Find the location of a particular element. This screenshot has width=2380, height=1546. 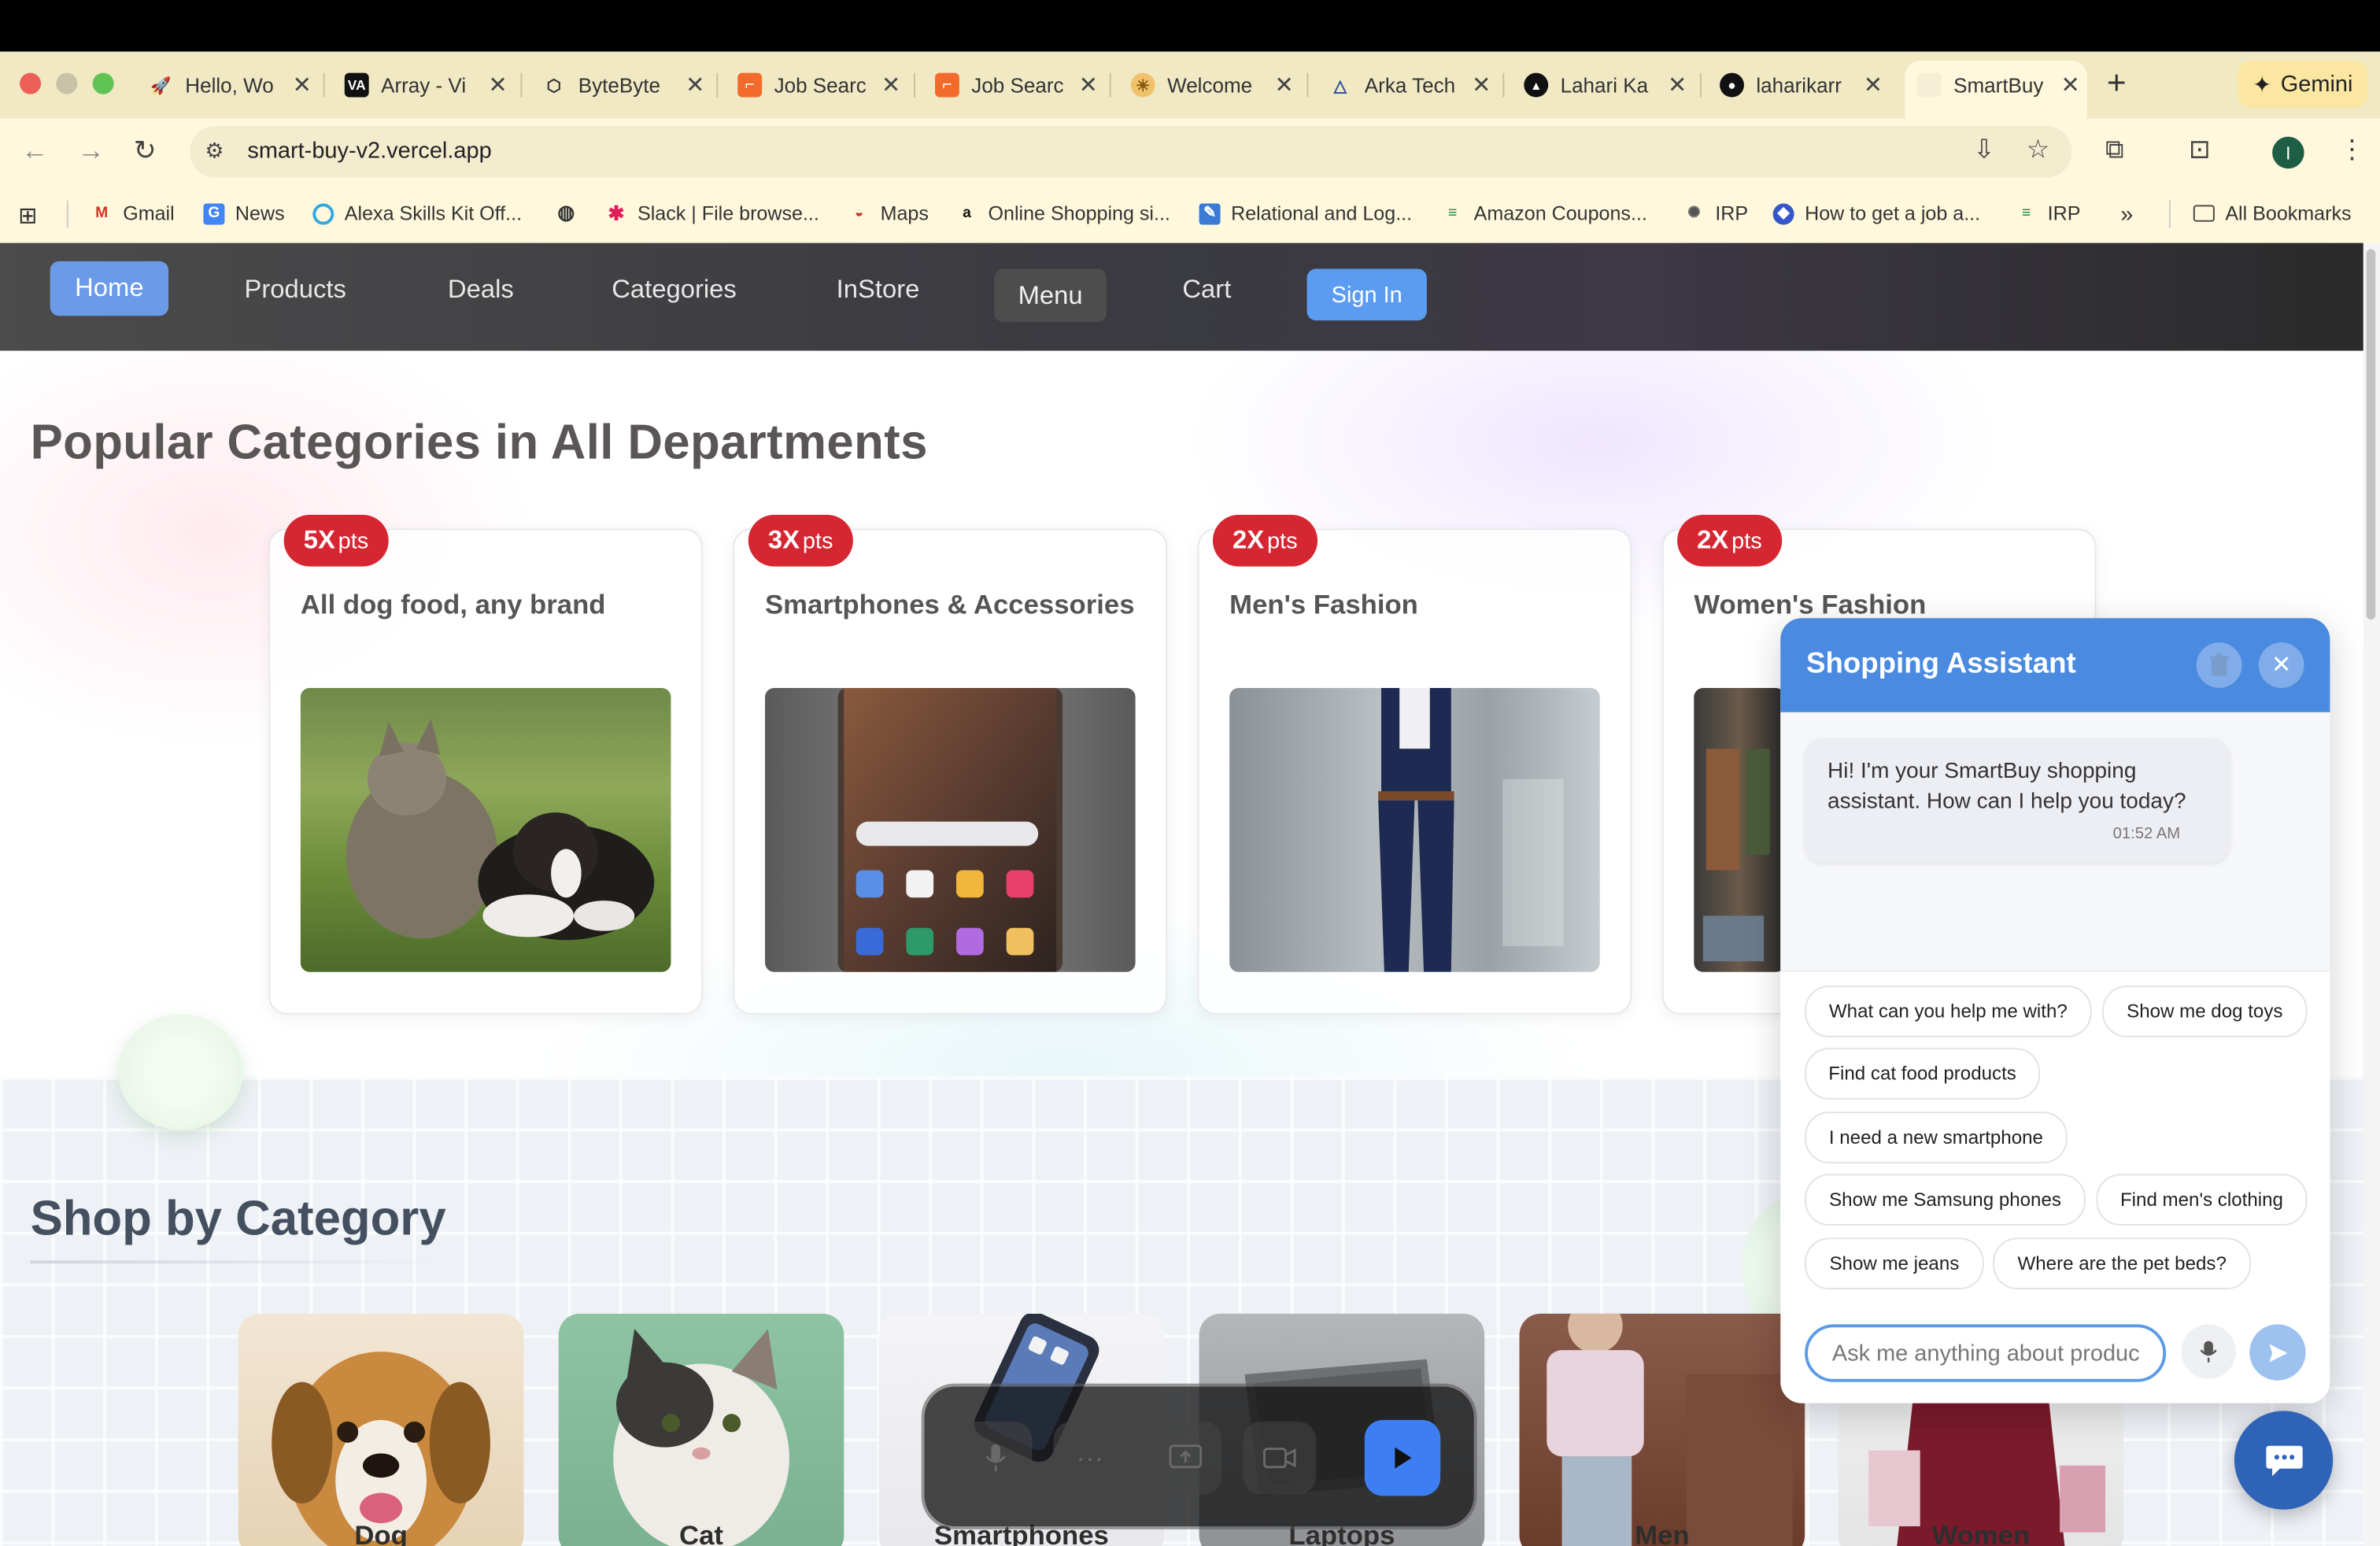

send-message-icon is located at coordinates (2277, 1352).